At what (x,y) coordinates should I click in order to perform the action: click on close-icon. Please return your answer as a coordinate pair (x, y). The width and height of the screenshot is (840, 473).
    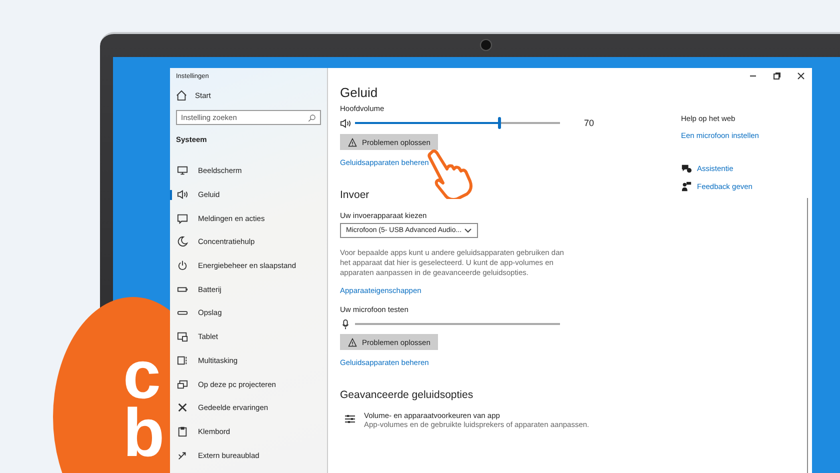
    Looking at the image, I should click on (801, 76).